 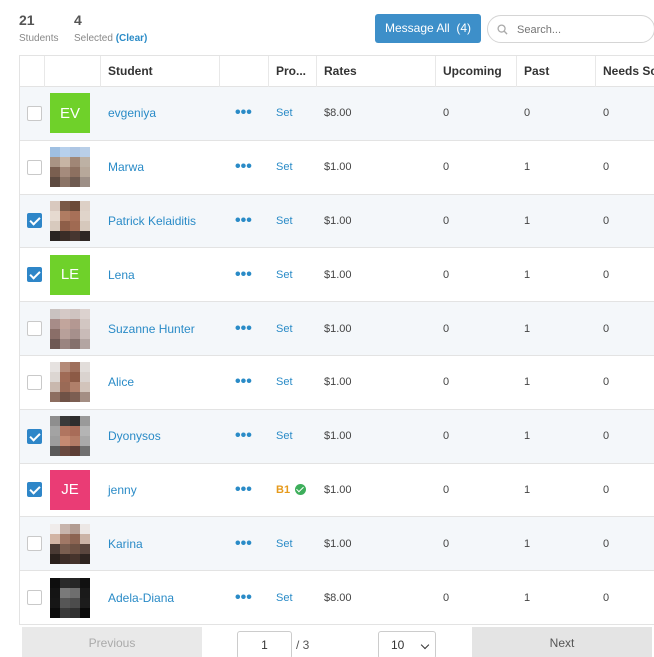 What do you see at coordinates (151, 328) in the screenshot?
I see `student-name-link: Suzanne Hunter` at bounding box center [151, 328].